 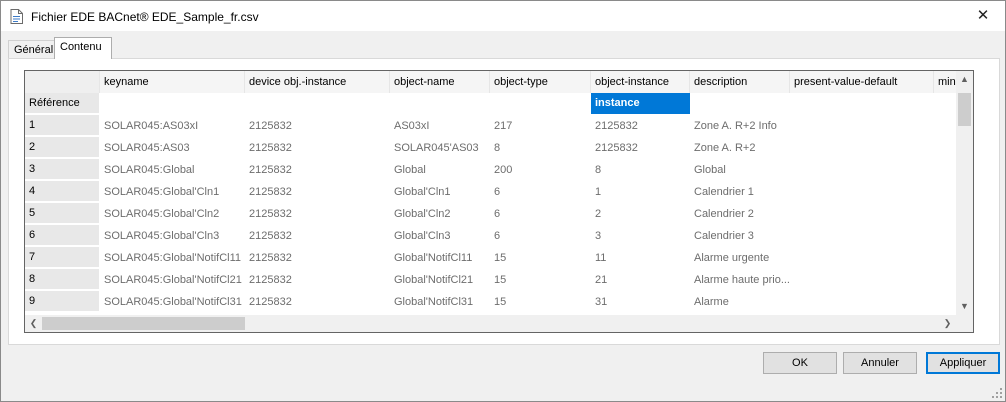 What do you see at coordinates (62, 147) in the screenshot?
I see `row-header: 2` at bounding box center [62, 147].